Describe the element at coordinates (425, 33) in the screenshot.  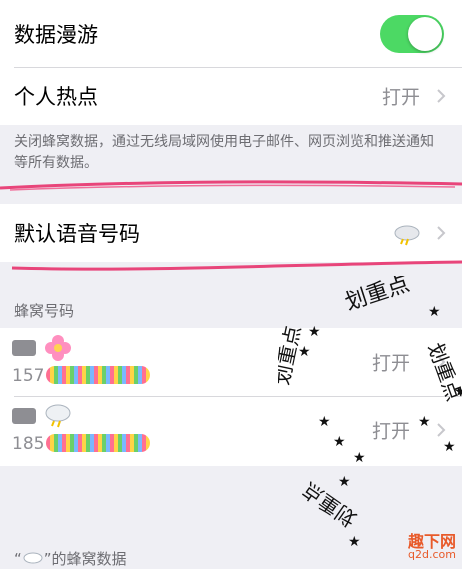
I see `toggle-knob` at that location.